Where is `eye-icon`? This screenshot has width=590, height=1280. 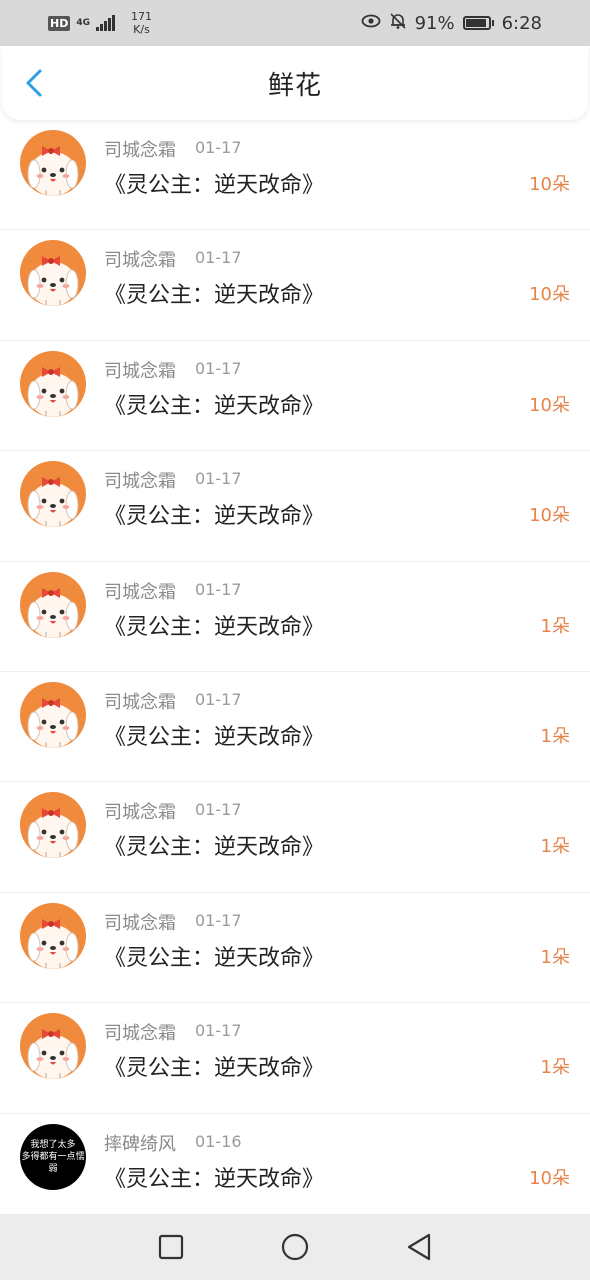
eye-icon is located at coordinates (371, 23).